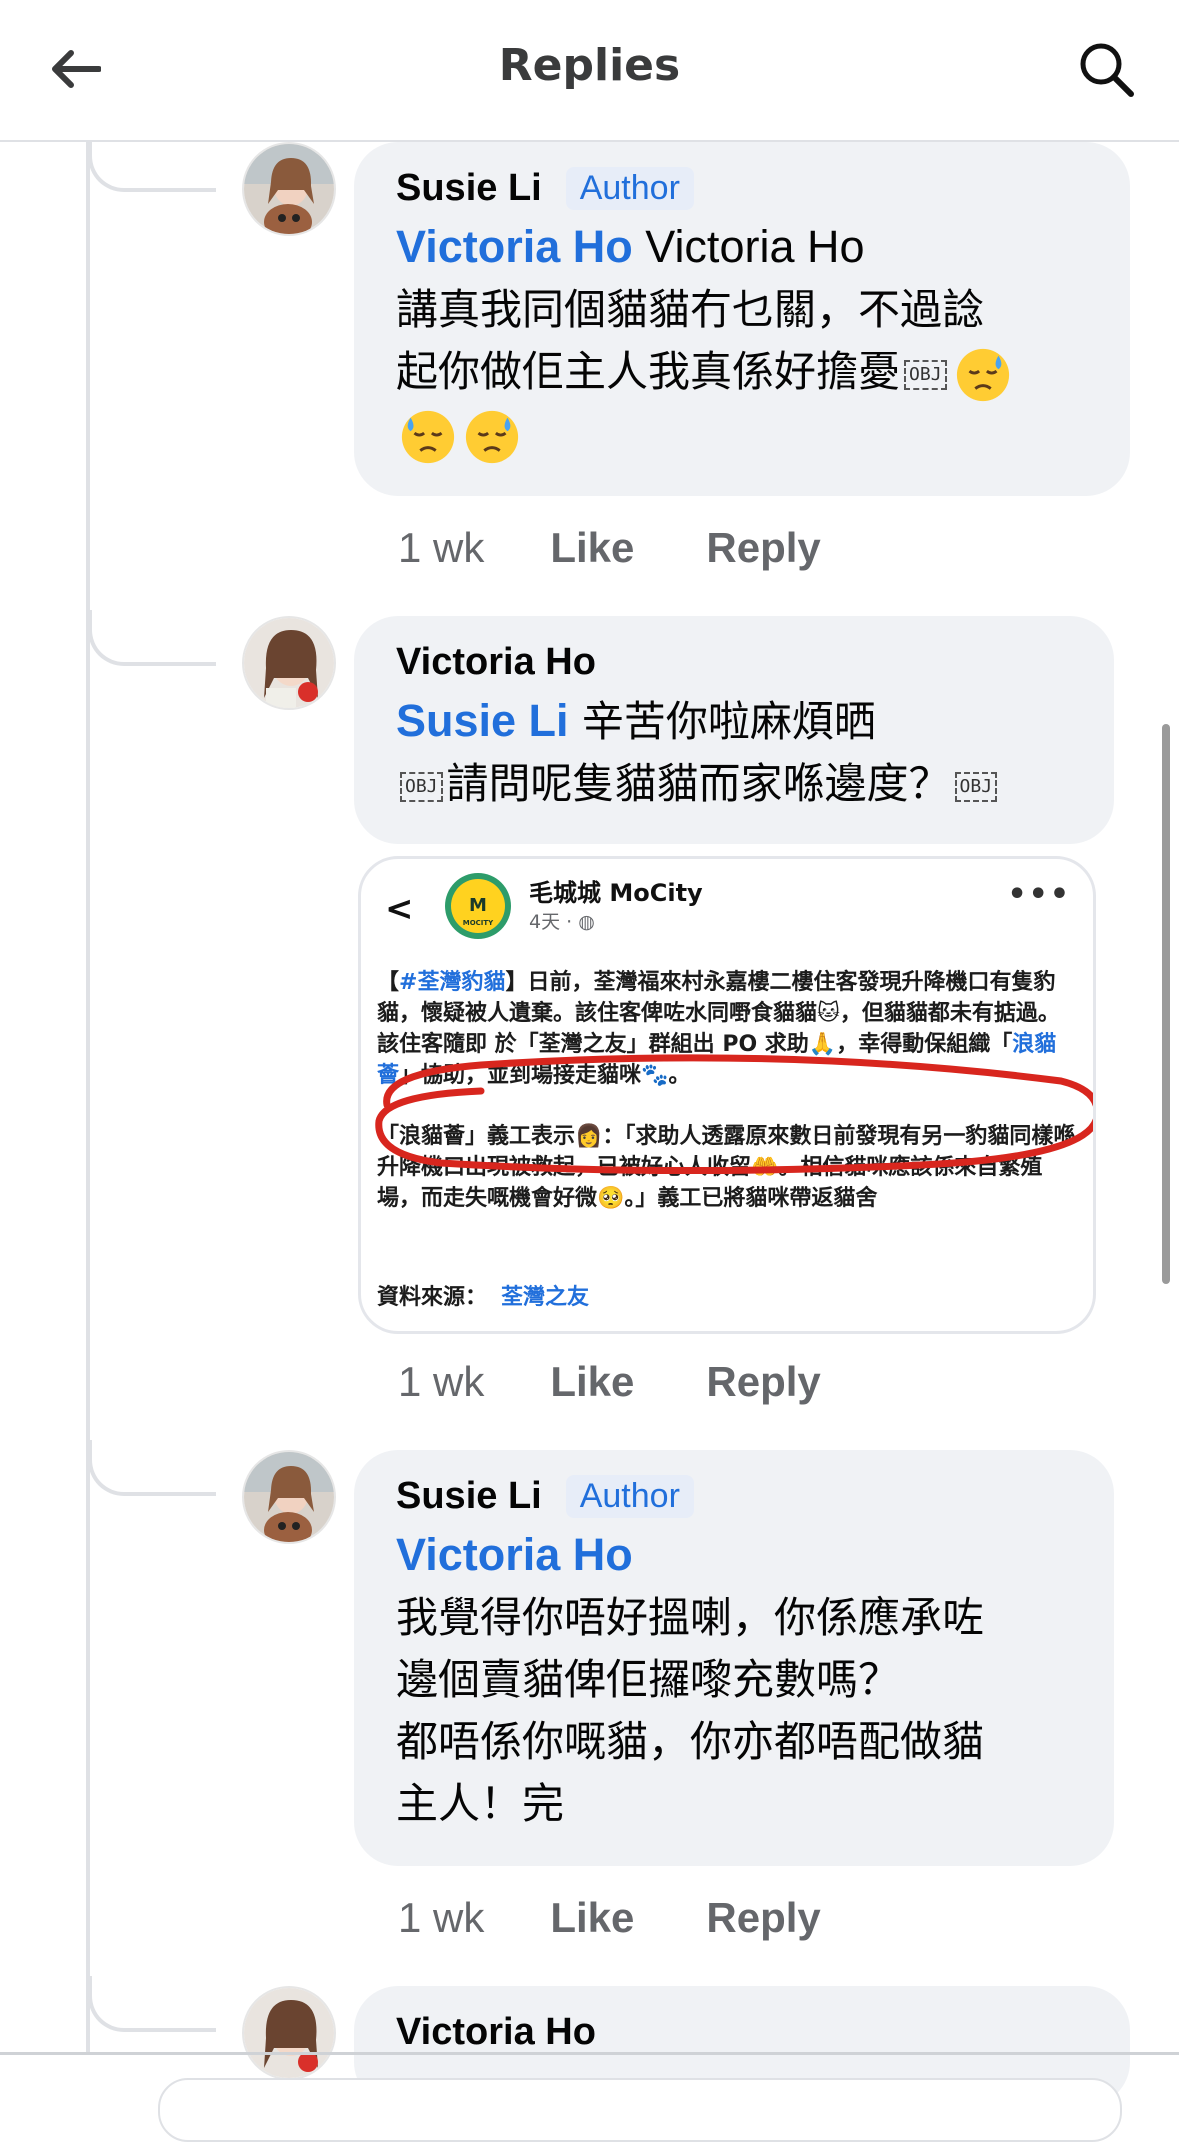 This screenshot has width=1179, height=2142. What do you see at coordinates (1166, 1004) in the screenshot?
I see `scrollbar` at bounding box center [1166, 1004].